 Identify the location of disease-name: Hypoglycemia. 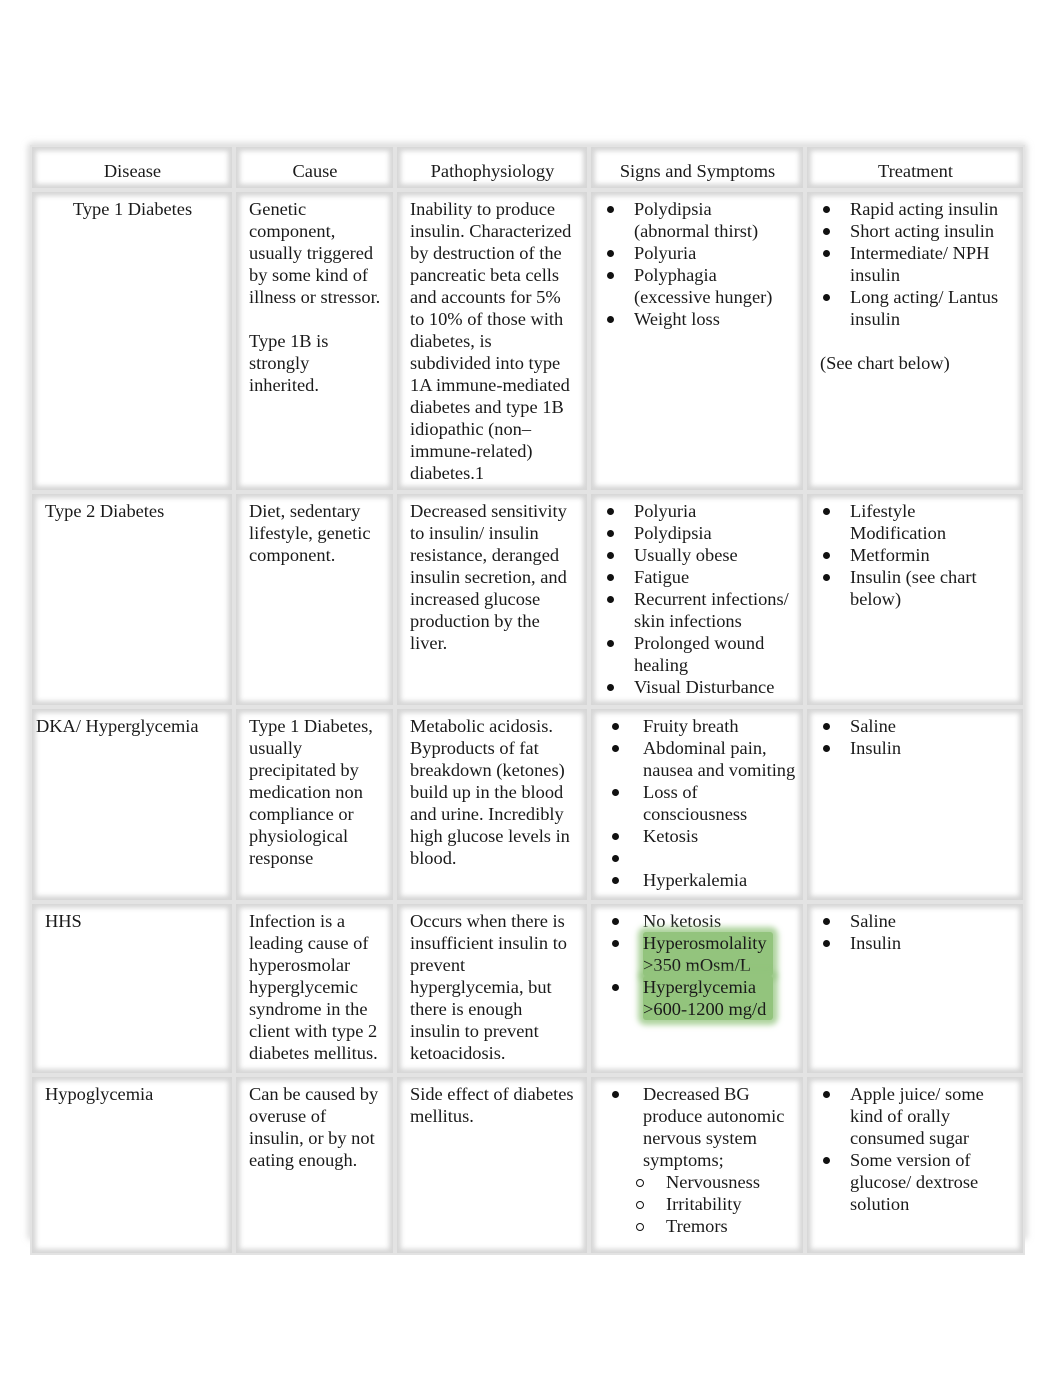
(99, 1094).